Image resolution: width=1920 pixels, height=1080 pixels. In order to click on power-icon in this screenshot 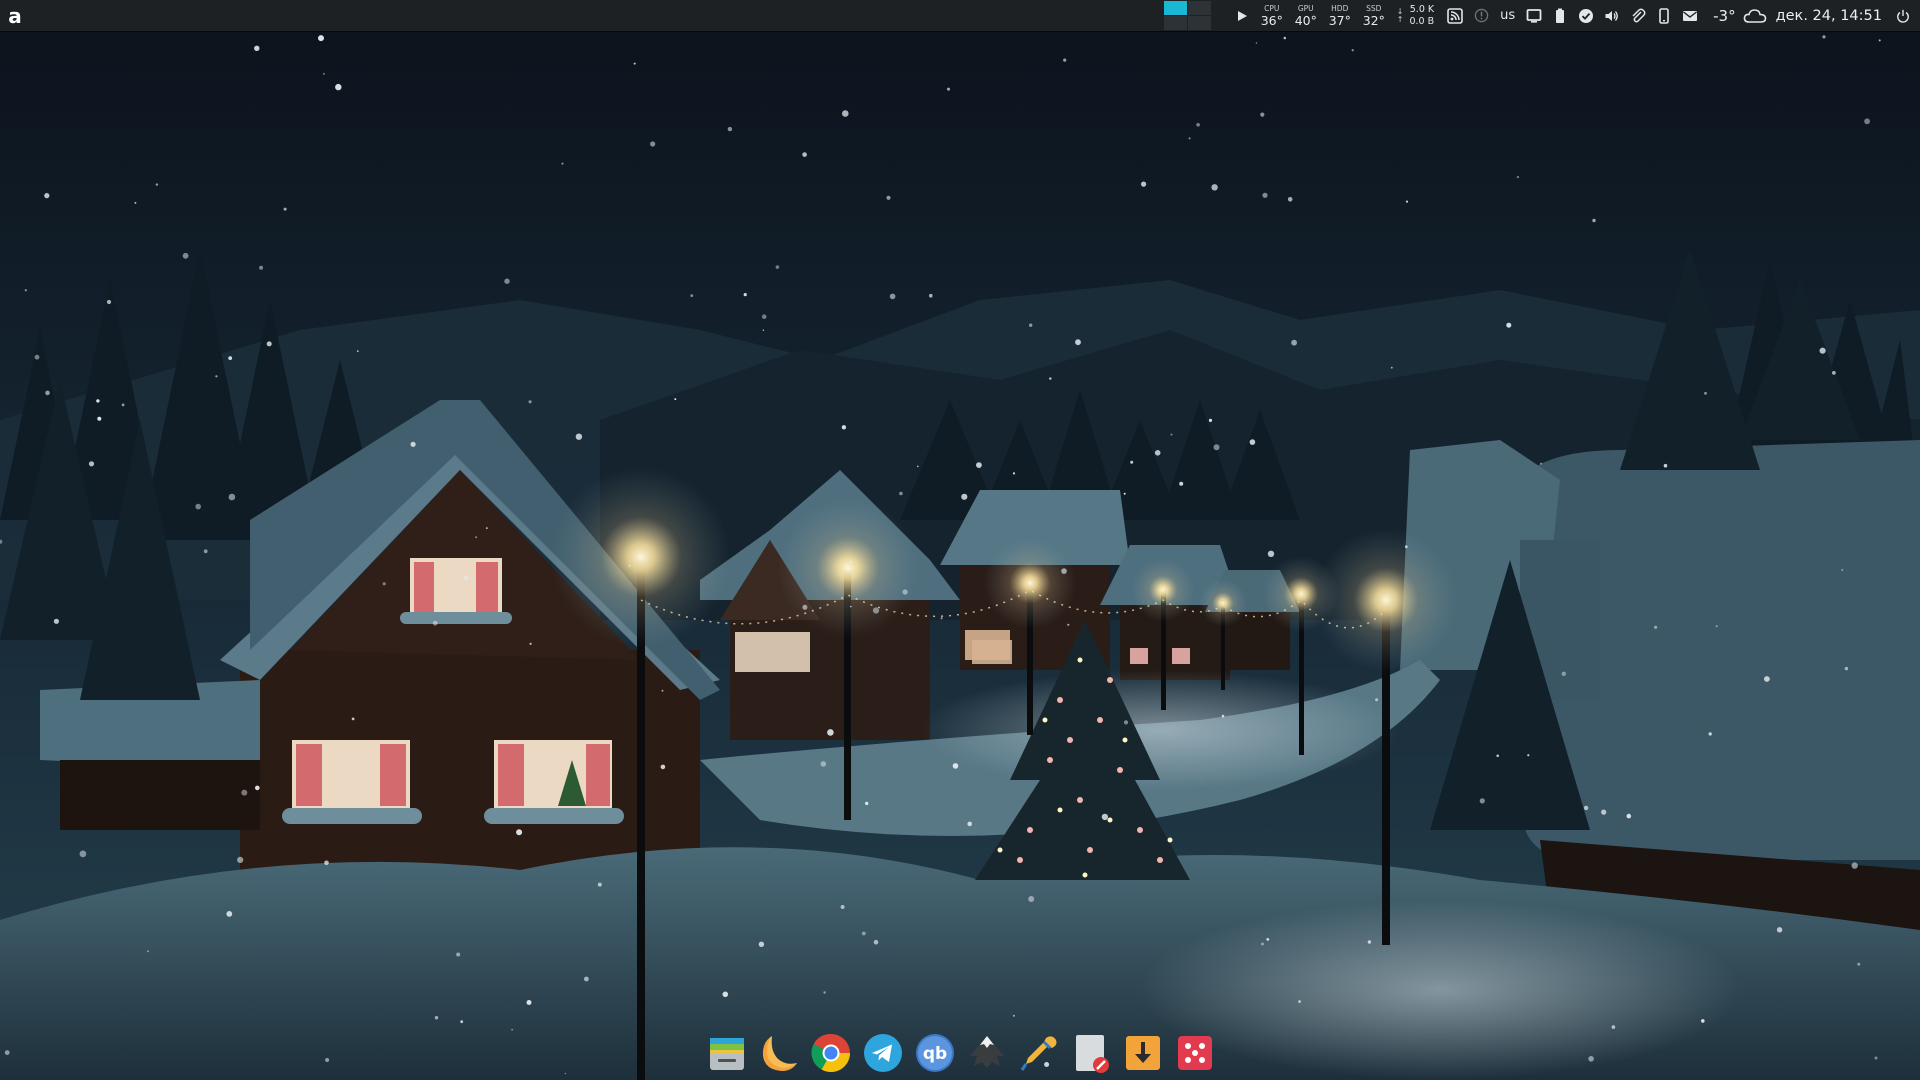, I will do `click(1903, 16)`.